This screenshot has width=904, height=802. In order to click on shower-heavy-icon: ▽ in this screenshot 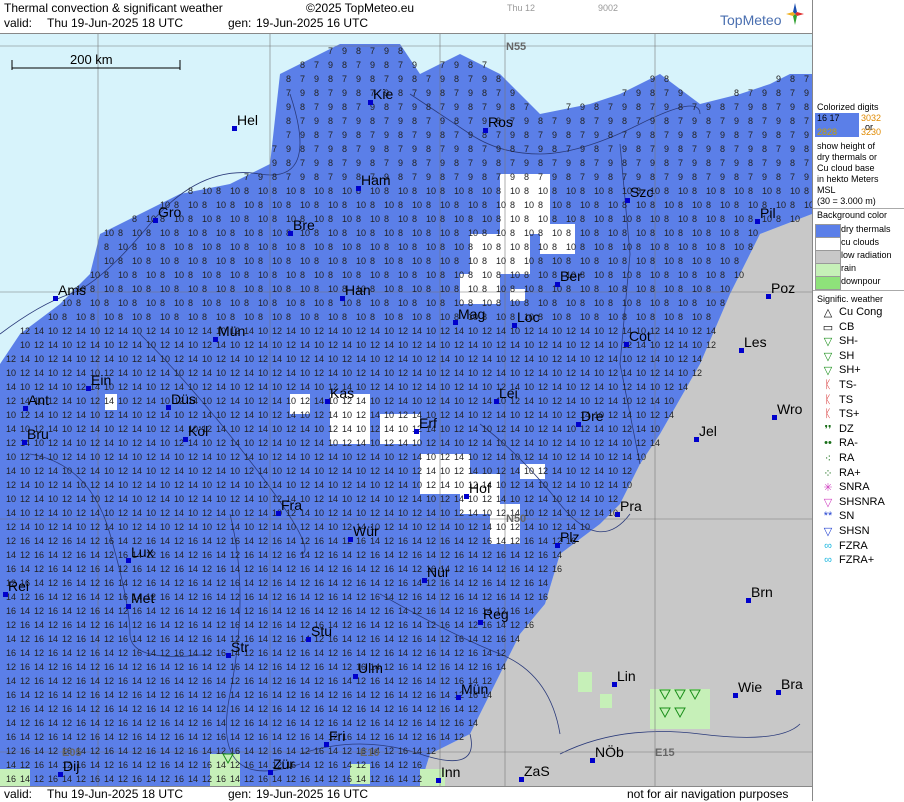, I will do `click(828, 371)`.